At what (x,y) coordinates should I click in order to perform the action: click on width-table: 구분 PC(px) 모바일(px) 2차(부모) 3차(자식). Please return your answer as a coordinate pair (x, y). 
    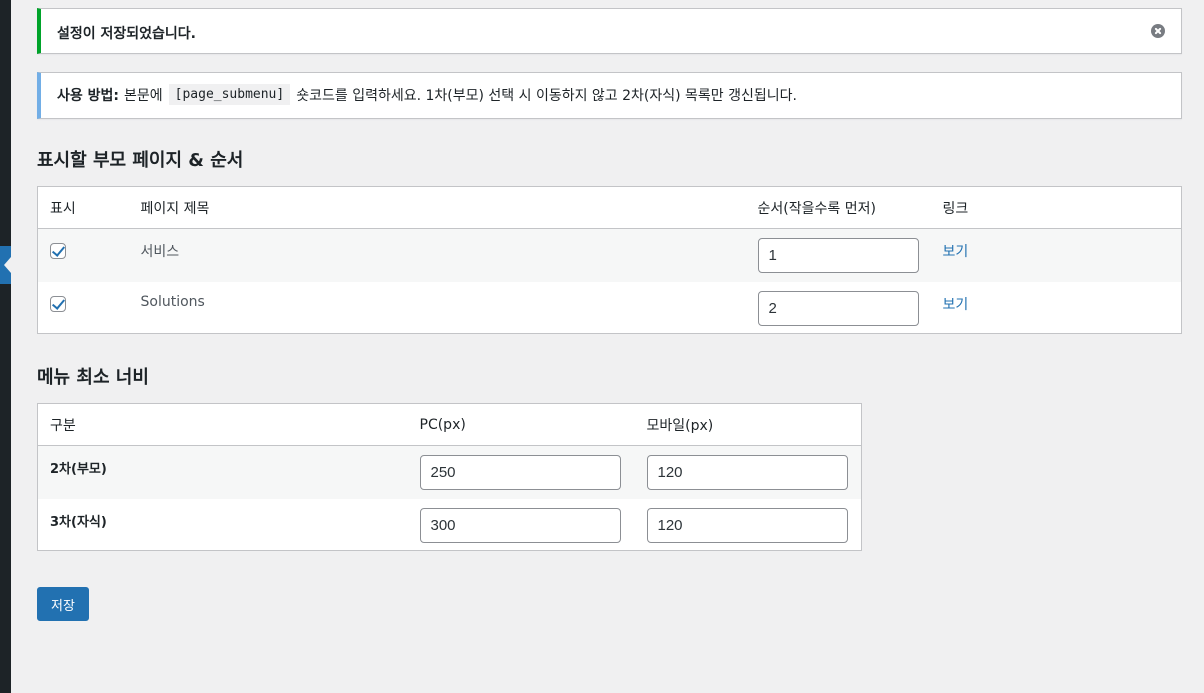
    Looking at the image, I should click on (449, 477).